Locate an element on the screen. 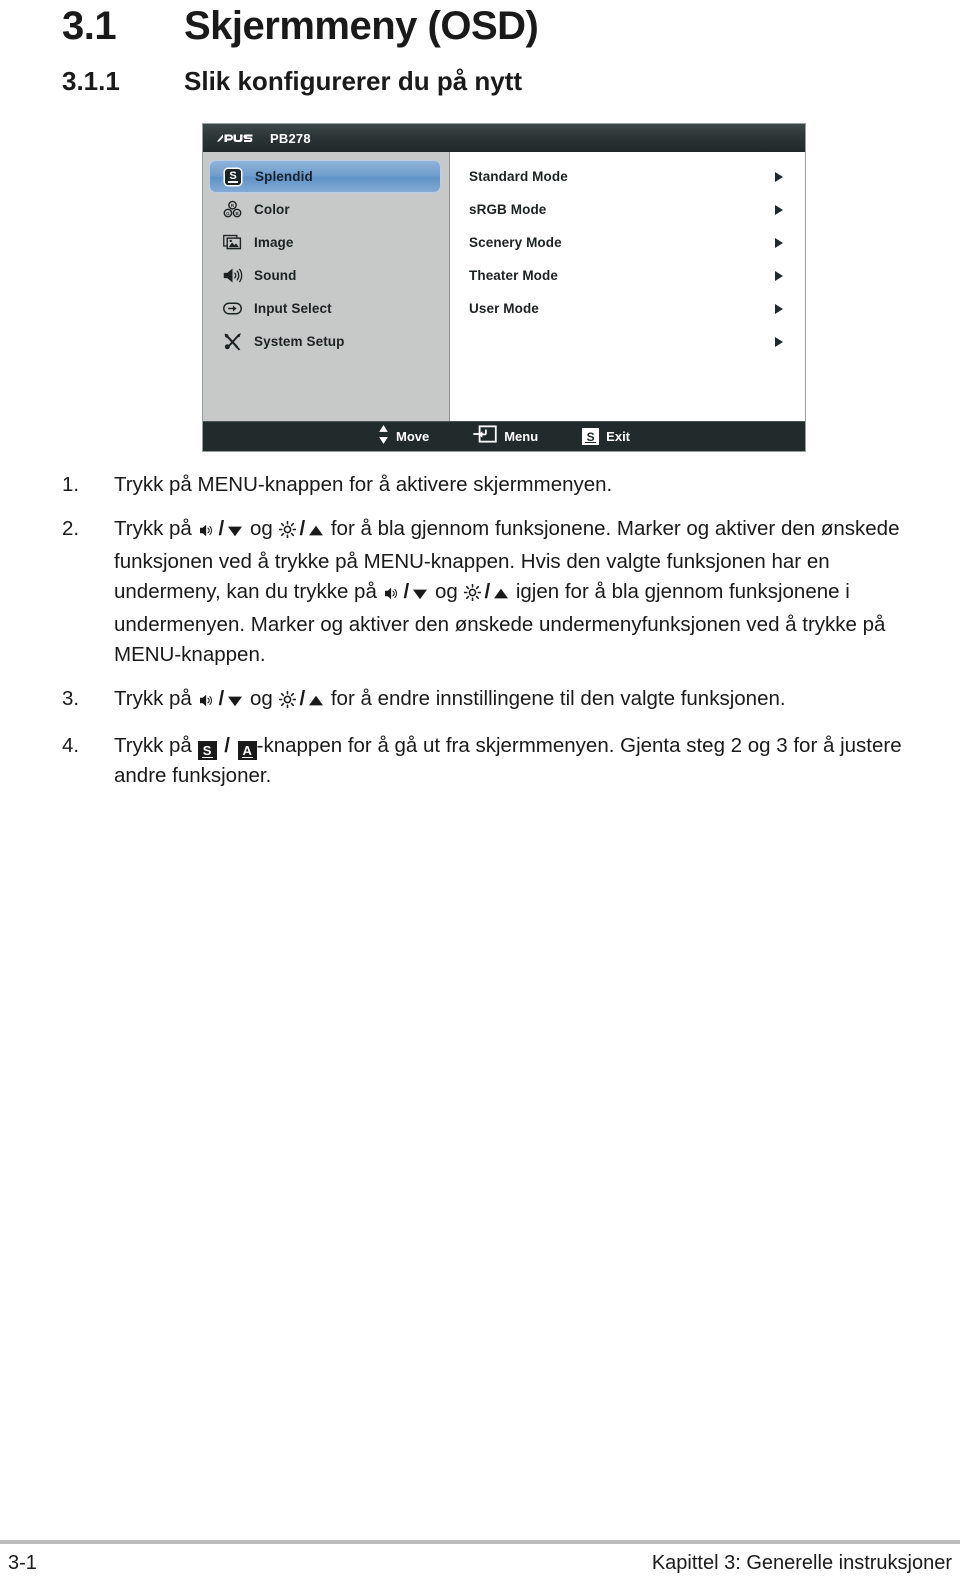 This screenshot has width=960, height=1587. splendid-s-icon: S is located at coordinates (233, 177).